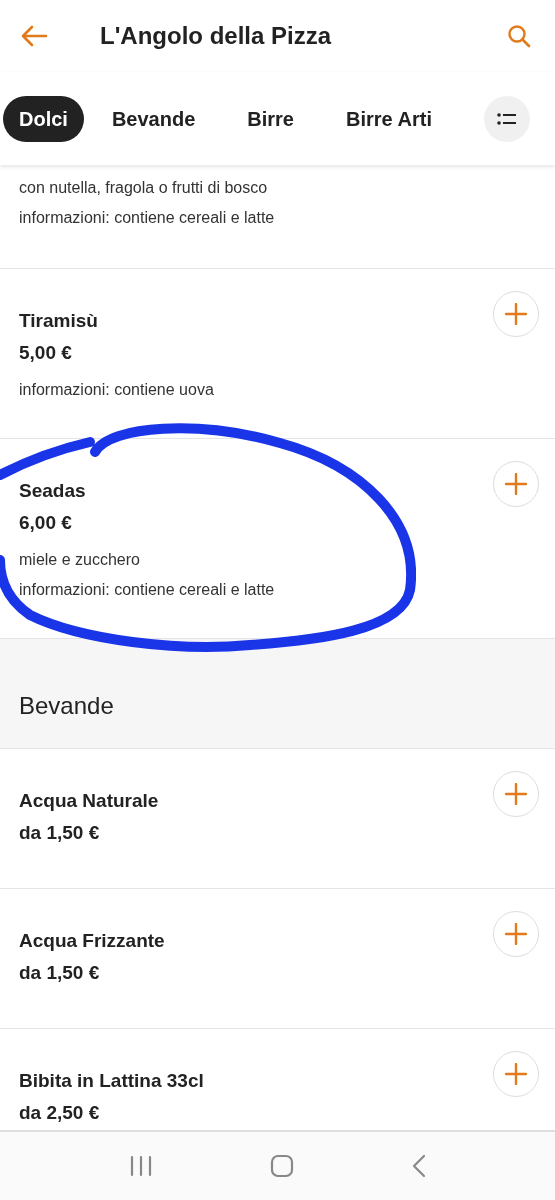 The height and width of the screenshot is (1200, 555). I want to click on category-tab: Birre Arti, so click(389, 118).